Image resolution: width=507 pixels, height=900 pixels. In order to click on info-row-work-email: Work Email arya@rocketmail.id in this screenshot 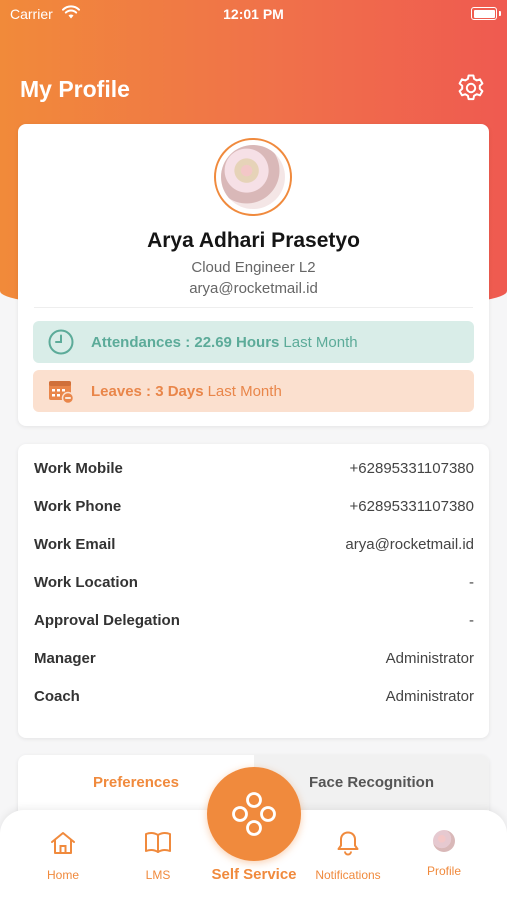, I will do `click(254, 544)`.